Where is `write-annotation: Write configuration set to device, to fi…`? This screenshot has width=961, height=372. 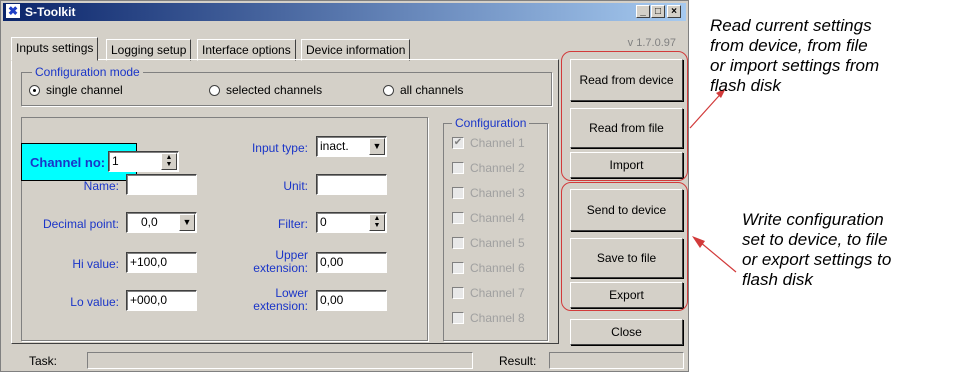 write-annotation: Write configuration set to device, to fi… is located at coordinates (816, 250).